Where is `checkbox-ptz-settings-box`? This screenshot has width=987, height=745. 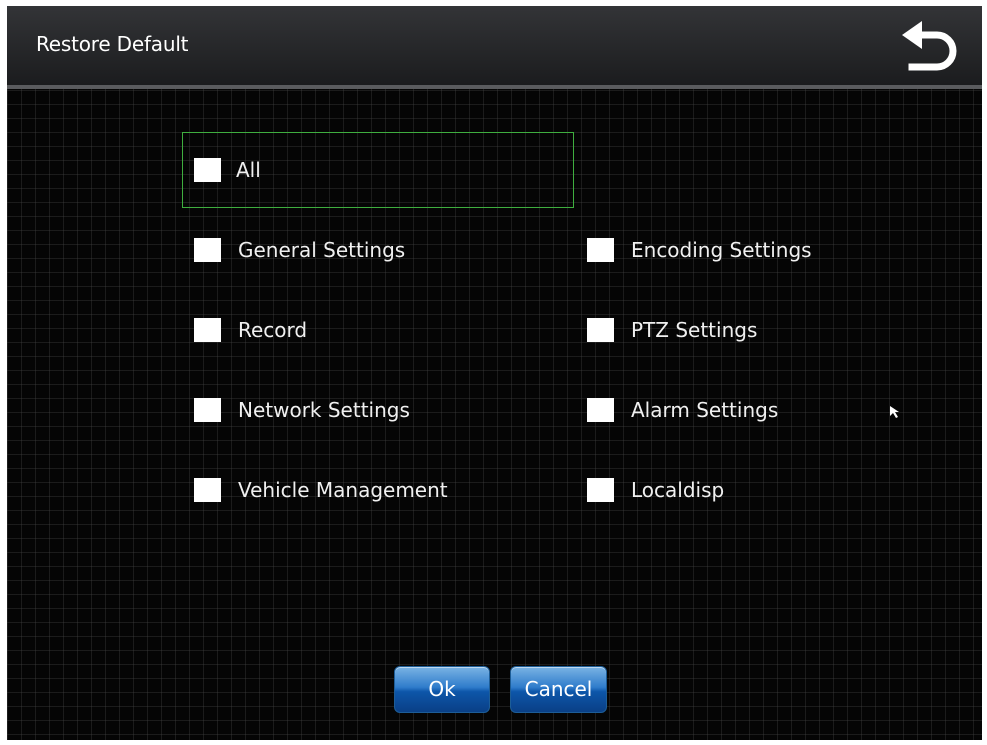
checkbox-ptz-settings-box is located at coordinates (600, 330).